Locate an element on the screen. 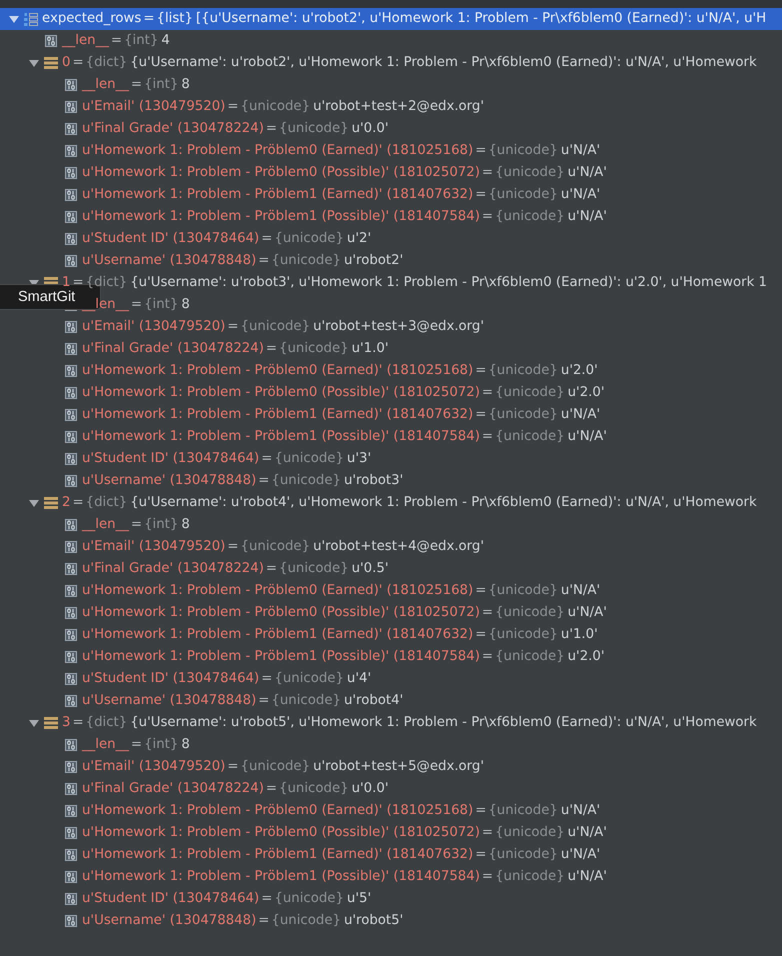  variable-entry: u'Homework 1: Problem - Pröblem1 (Possible)' (181407584)={unicode} u'2.0' is located at coordinates (343, 657).